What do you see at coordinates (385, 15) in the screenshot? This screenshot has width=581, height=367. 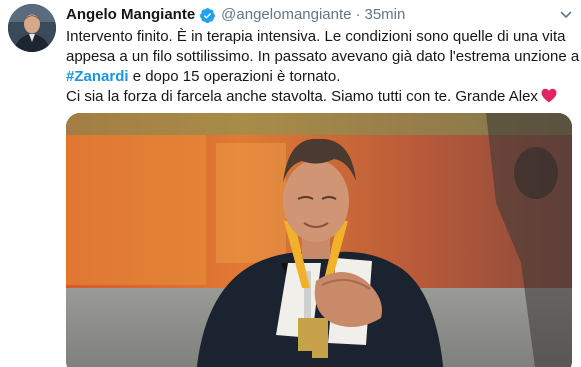 I see `tweet-timestamp: 35min` at bounding box center [385, 15].